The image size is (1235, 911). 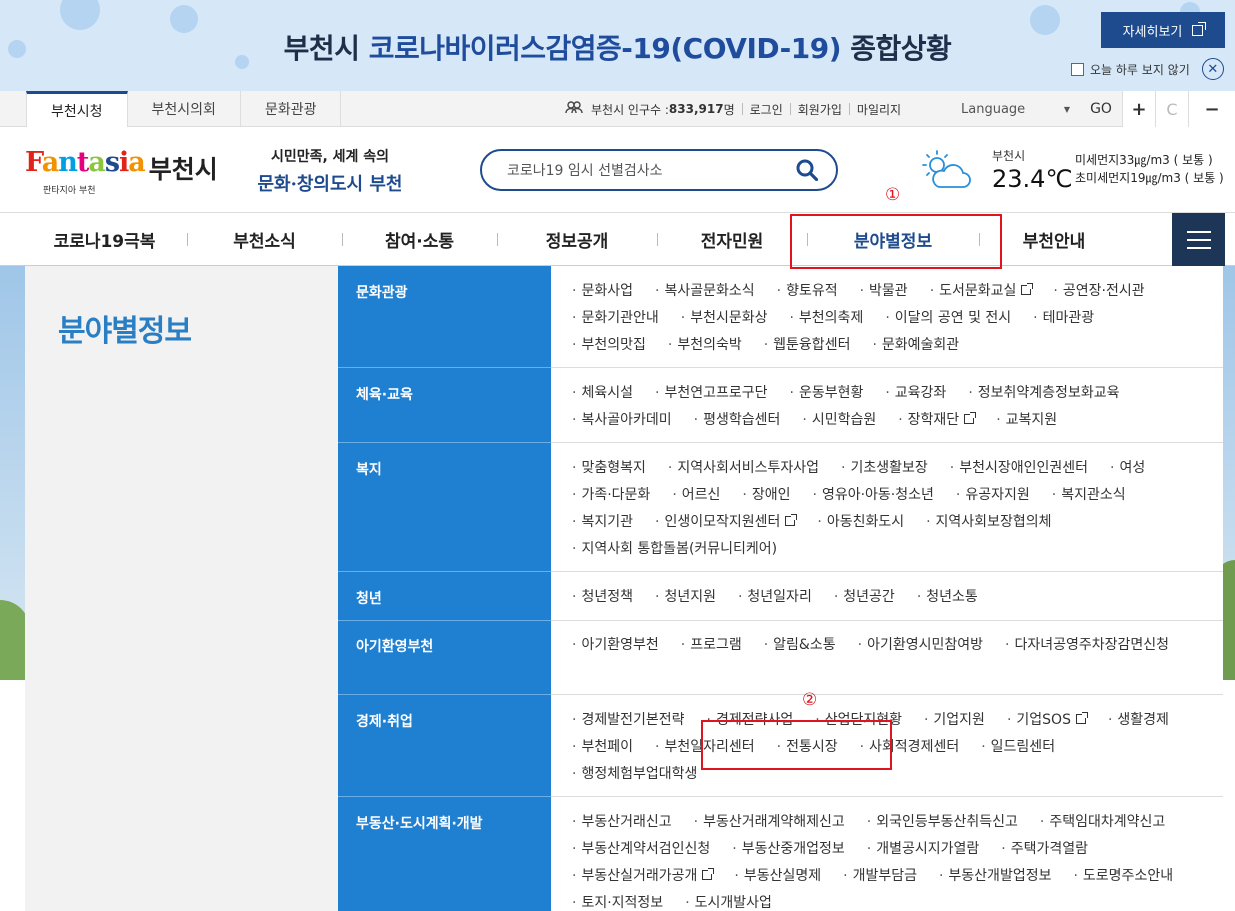 What do you see at coordinates (419, 823) in the screenshot?
I see `category-realestate: 부동산·도시계획·개발` at bounding box center [419, 823].